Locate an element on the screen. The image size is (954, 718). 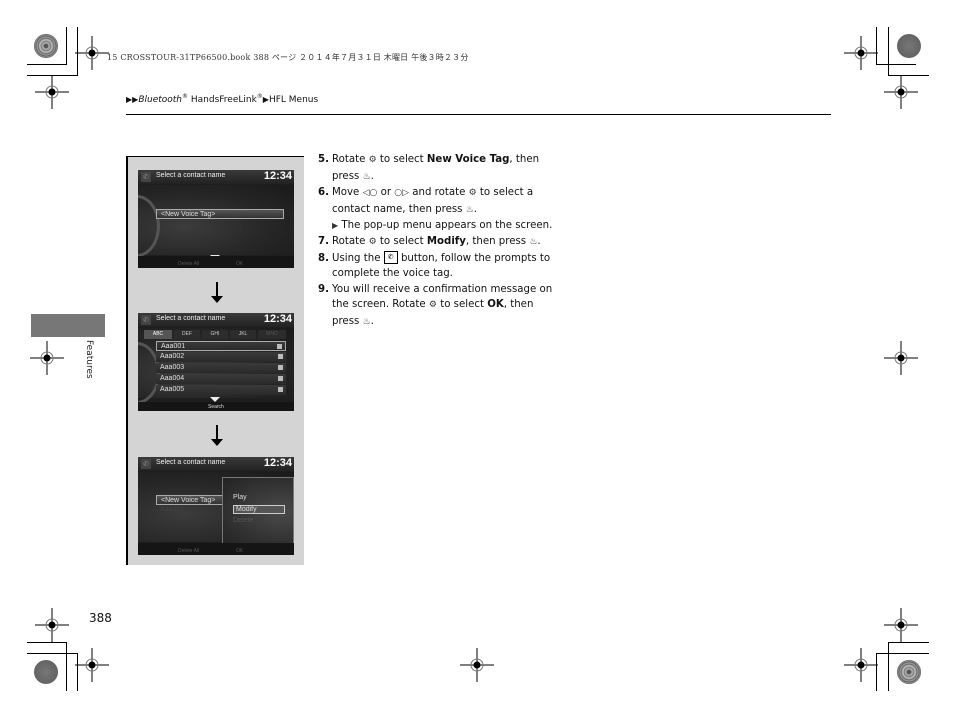
softkey-bar: Search is located at coordinates (216, 406).